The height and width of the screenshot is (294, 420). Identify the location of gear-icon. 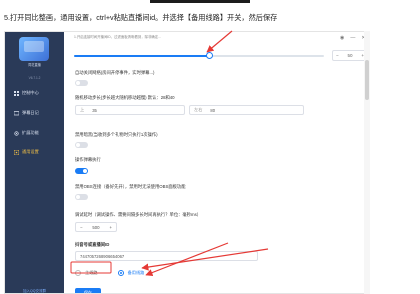
(16, 133).